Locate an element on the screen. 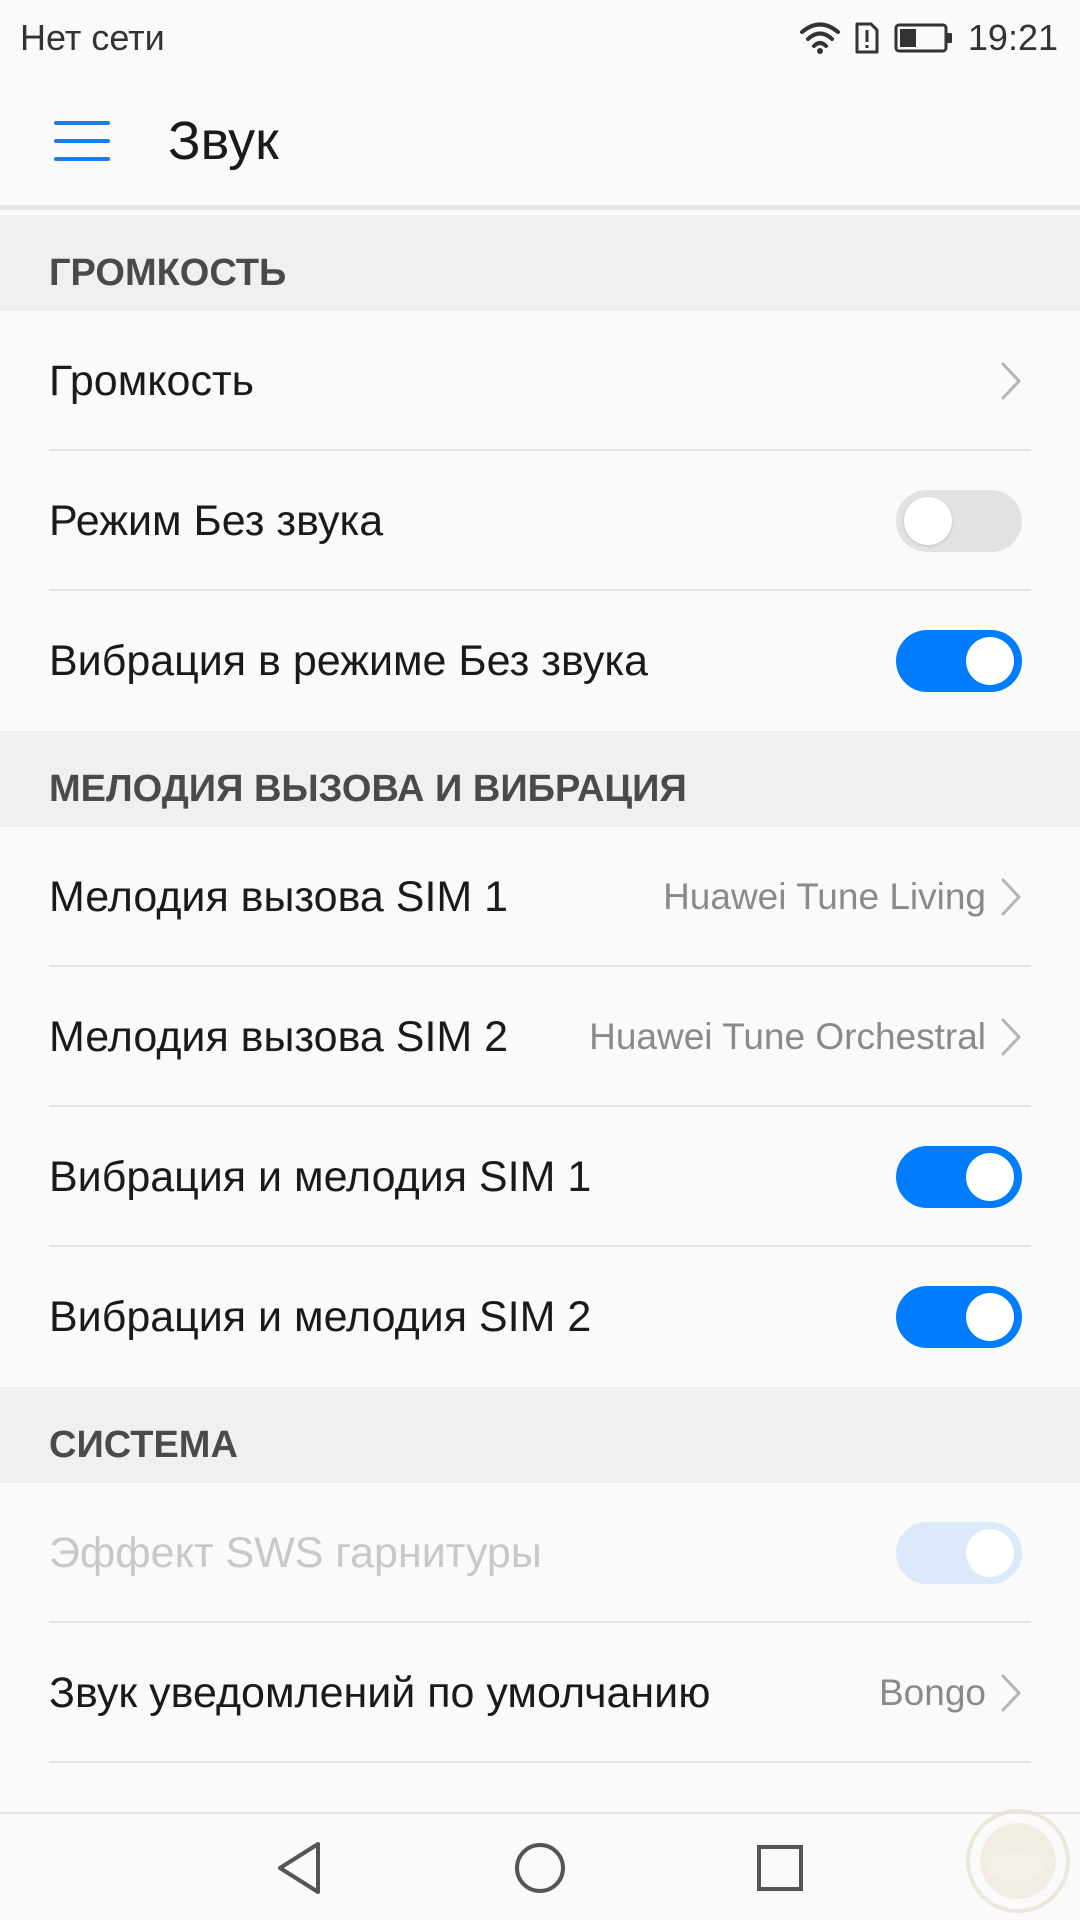 The width and height of the screenshot is (1080, 1920). row-label: Эффект SWS гарнитуры is located at coordinates (295, 1552).